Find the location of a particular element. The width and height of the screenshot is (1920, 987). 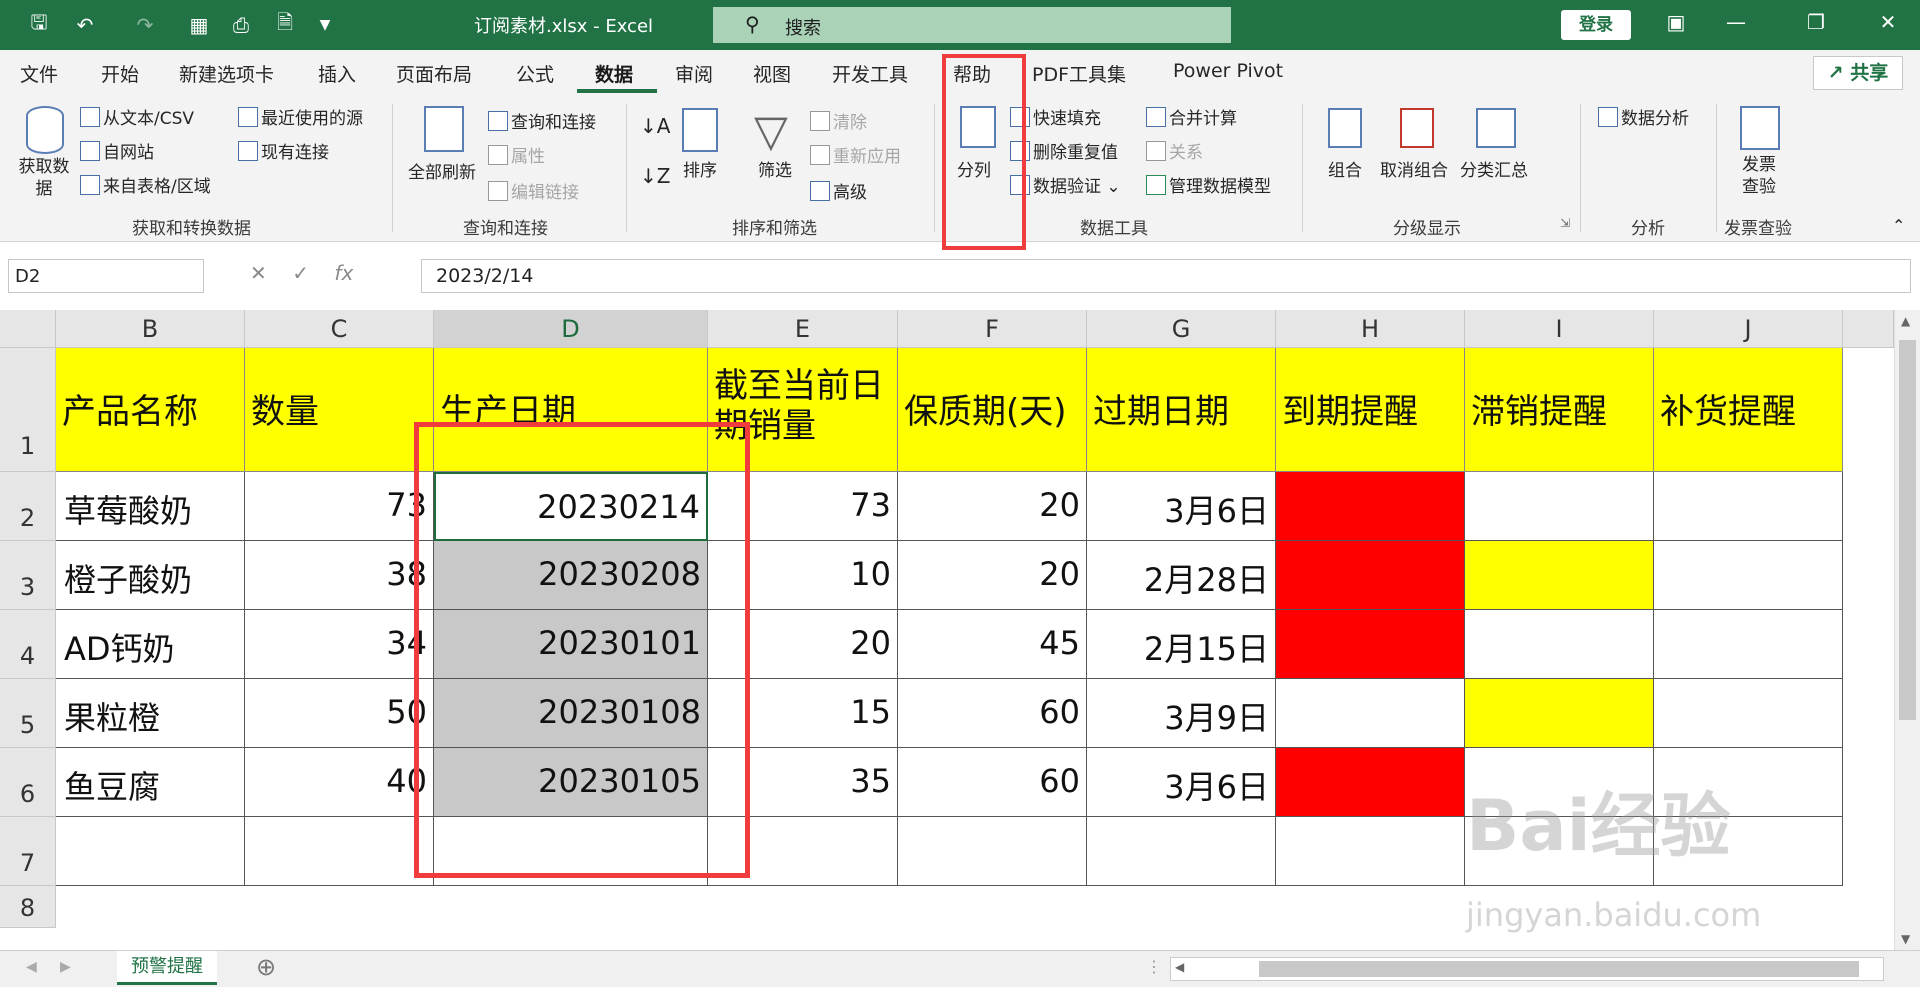

table-cell: 50 is located at coordinates (339, 713).